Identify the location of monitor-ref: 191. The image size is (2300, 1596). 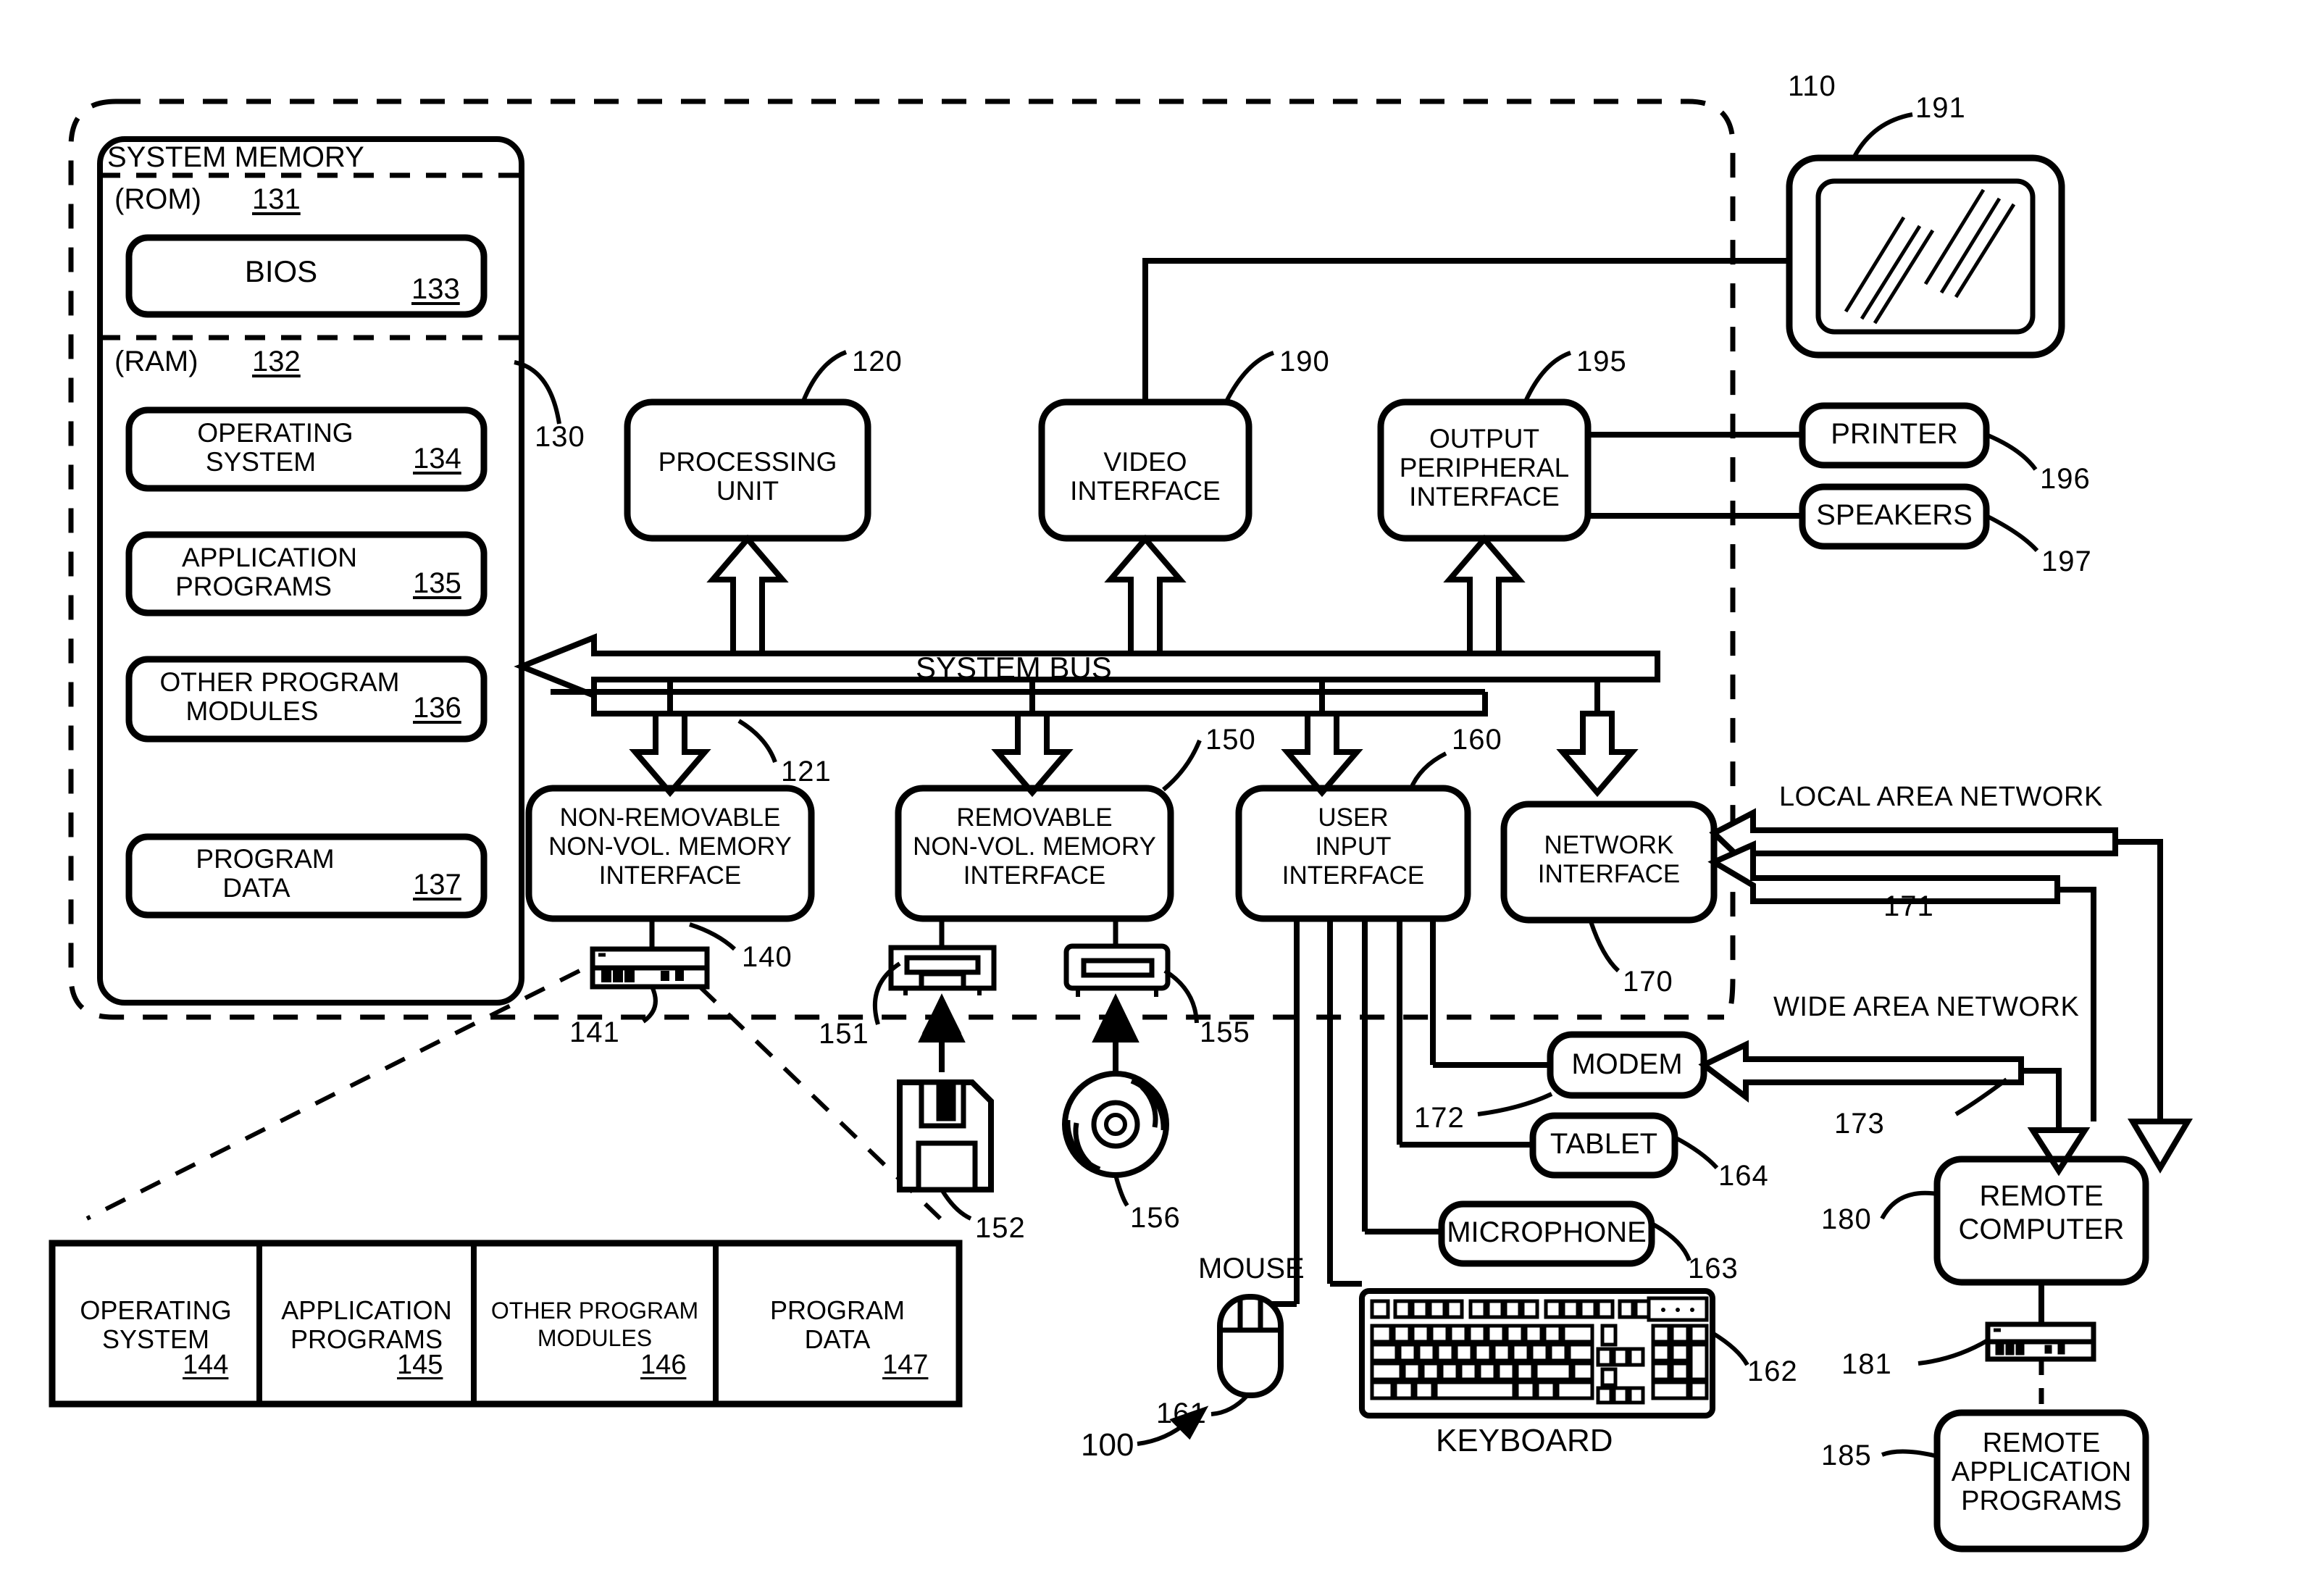
(1940, 108).